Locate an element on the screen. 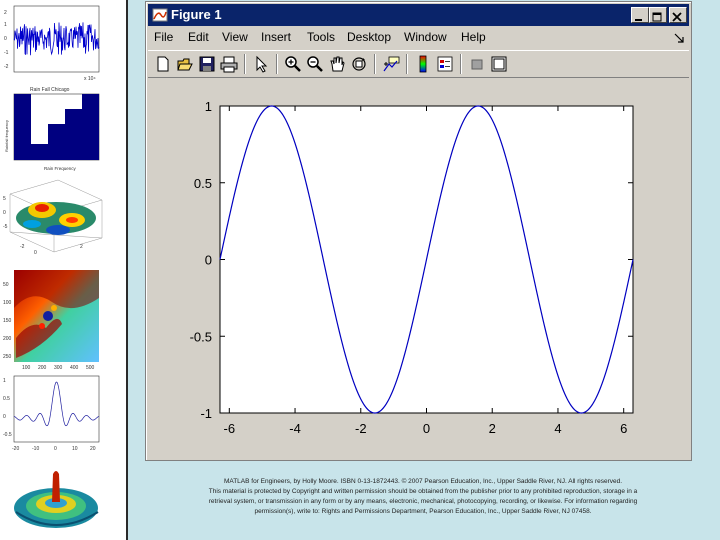 The width and height of the screenshot is (720, 540). tick-label: 0.5 is located at coordinates (6, 399).